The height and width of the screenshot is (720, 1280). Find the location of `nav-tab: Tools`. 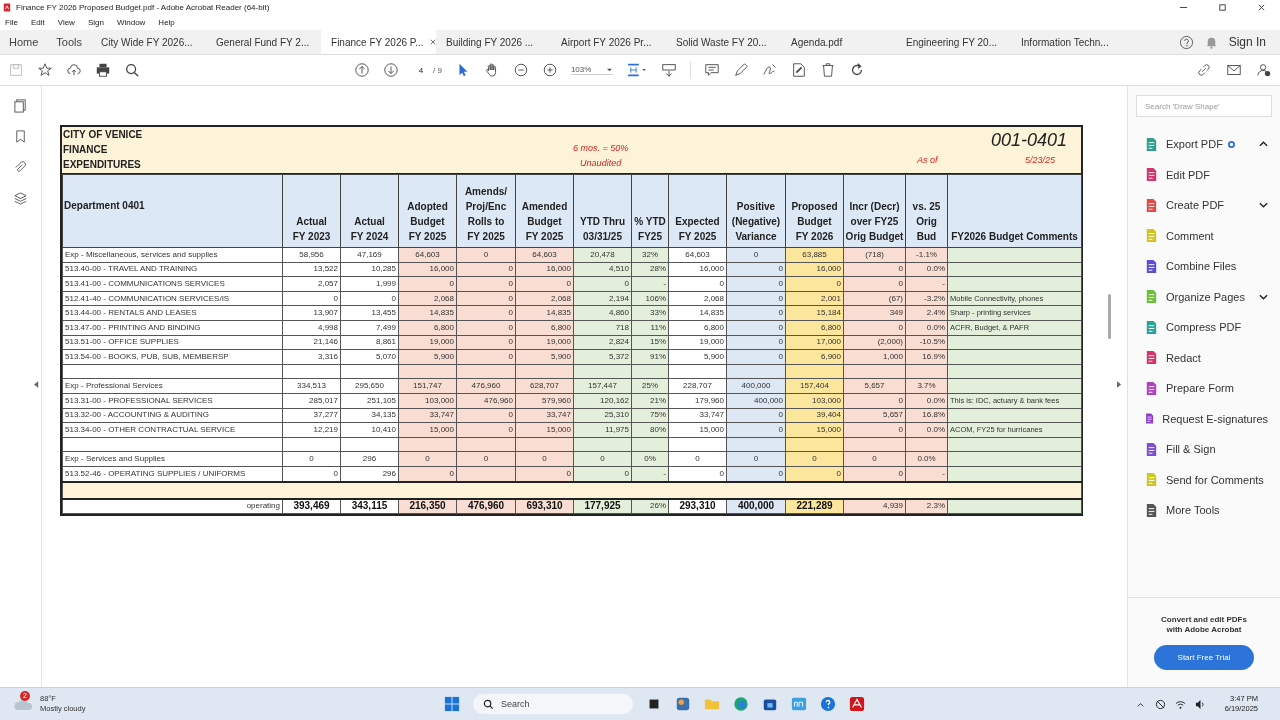

nav-tab: Tools is located at coordinates (69, 42).